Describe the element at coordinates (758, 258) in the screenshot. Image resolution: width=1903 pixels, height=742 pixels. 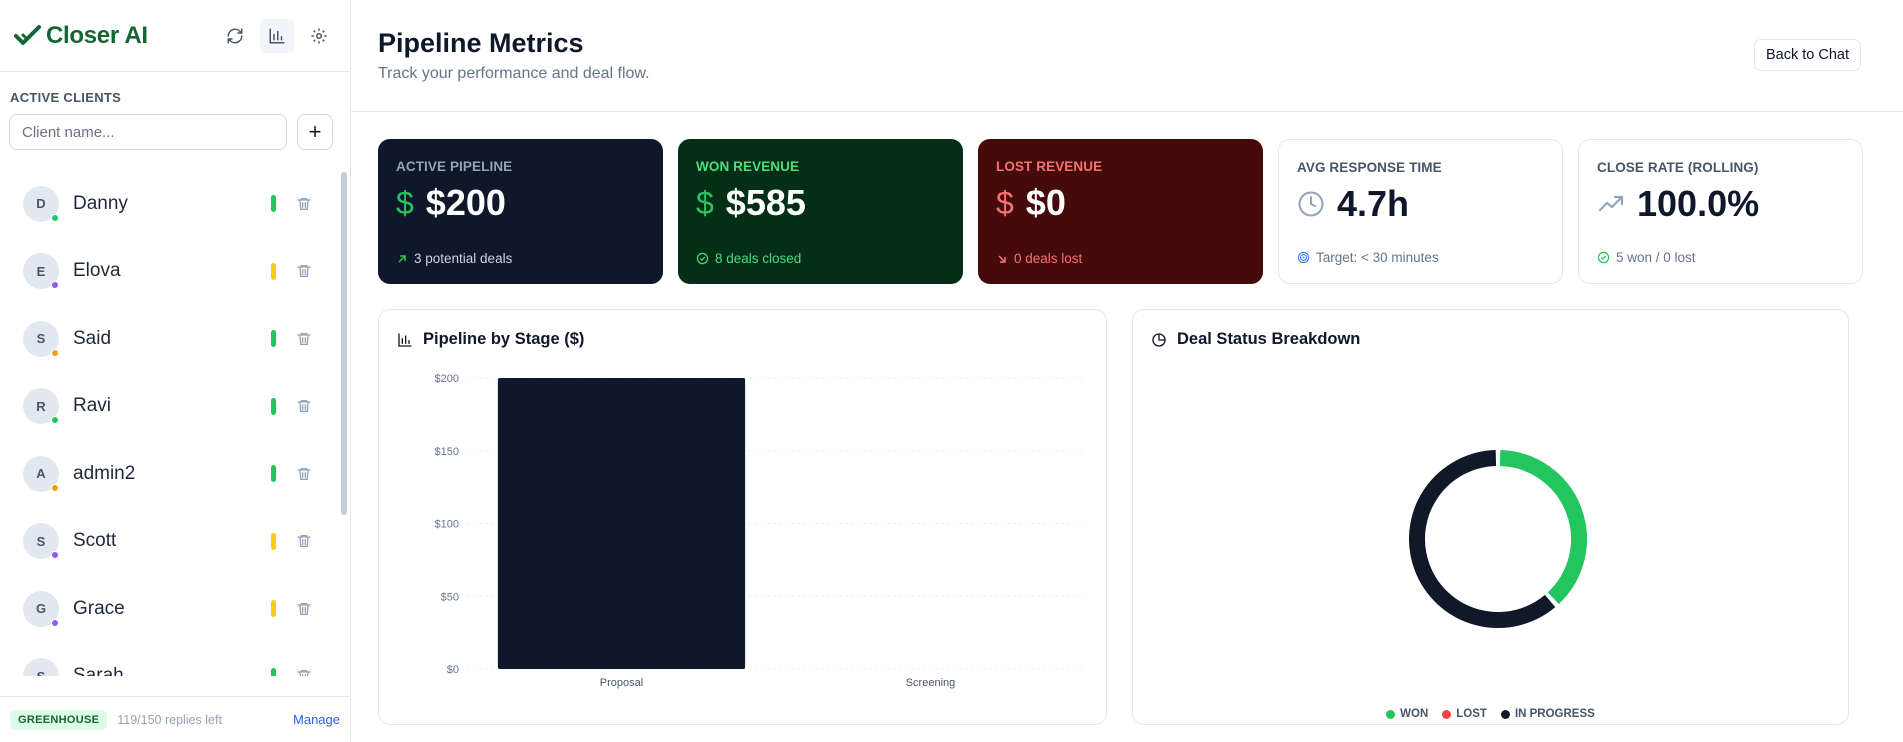
I see `kpi-foot-text: 8 deals closed` at that location.